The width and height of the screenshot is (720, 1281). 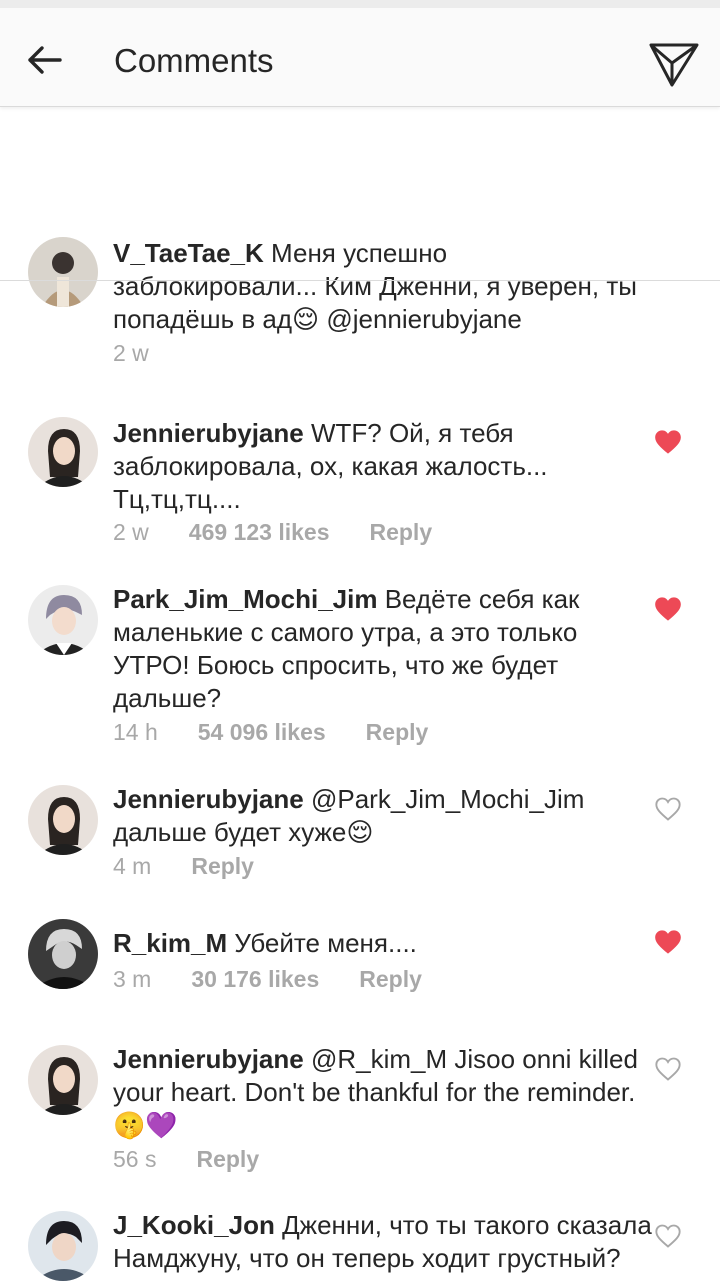 I want to click on arrow-left-icon, so click(x=45, y=60).